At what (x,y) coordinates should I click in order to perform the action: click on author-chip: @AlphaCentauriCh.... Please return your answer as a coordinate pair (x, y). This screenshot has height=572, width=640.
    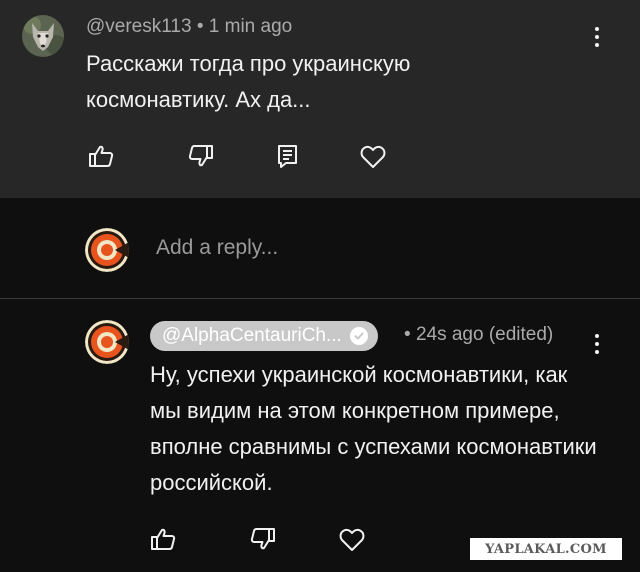
    Looking at the image, I should click on (264, 336).